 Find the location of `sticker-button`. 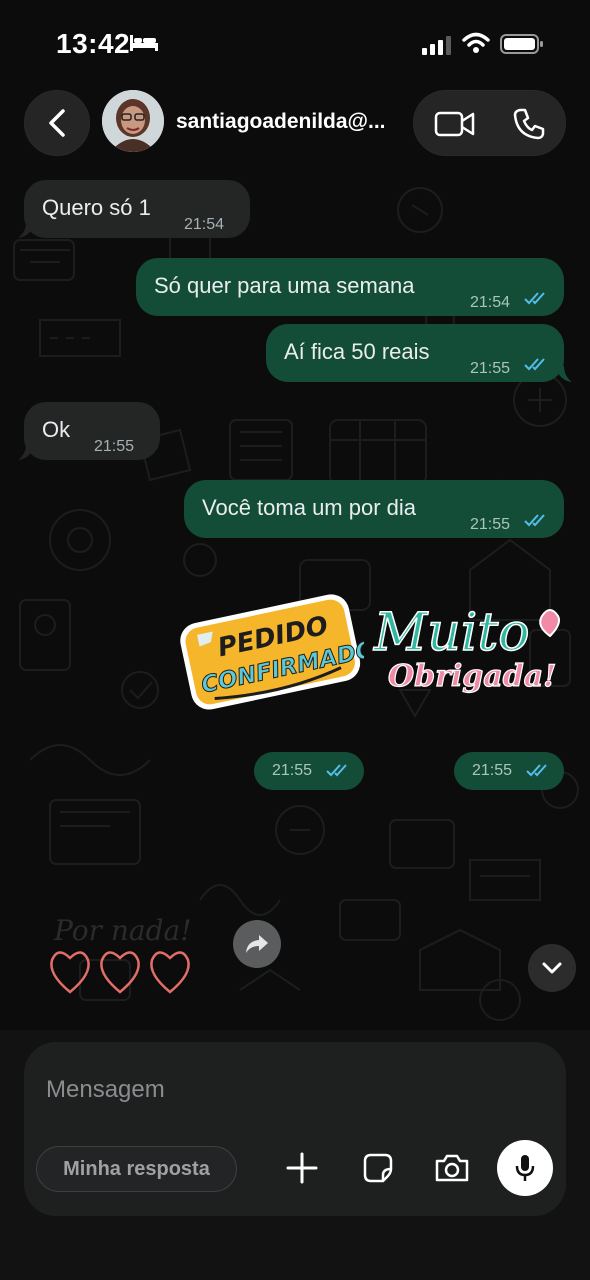

sticker-button is located at coordinates (378, 1168).